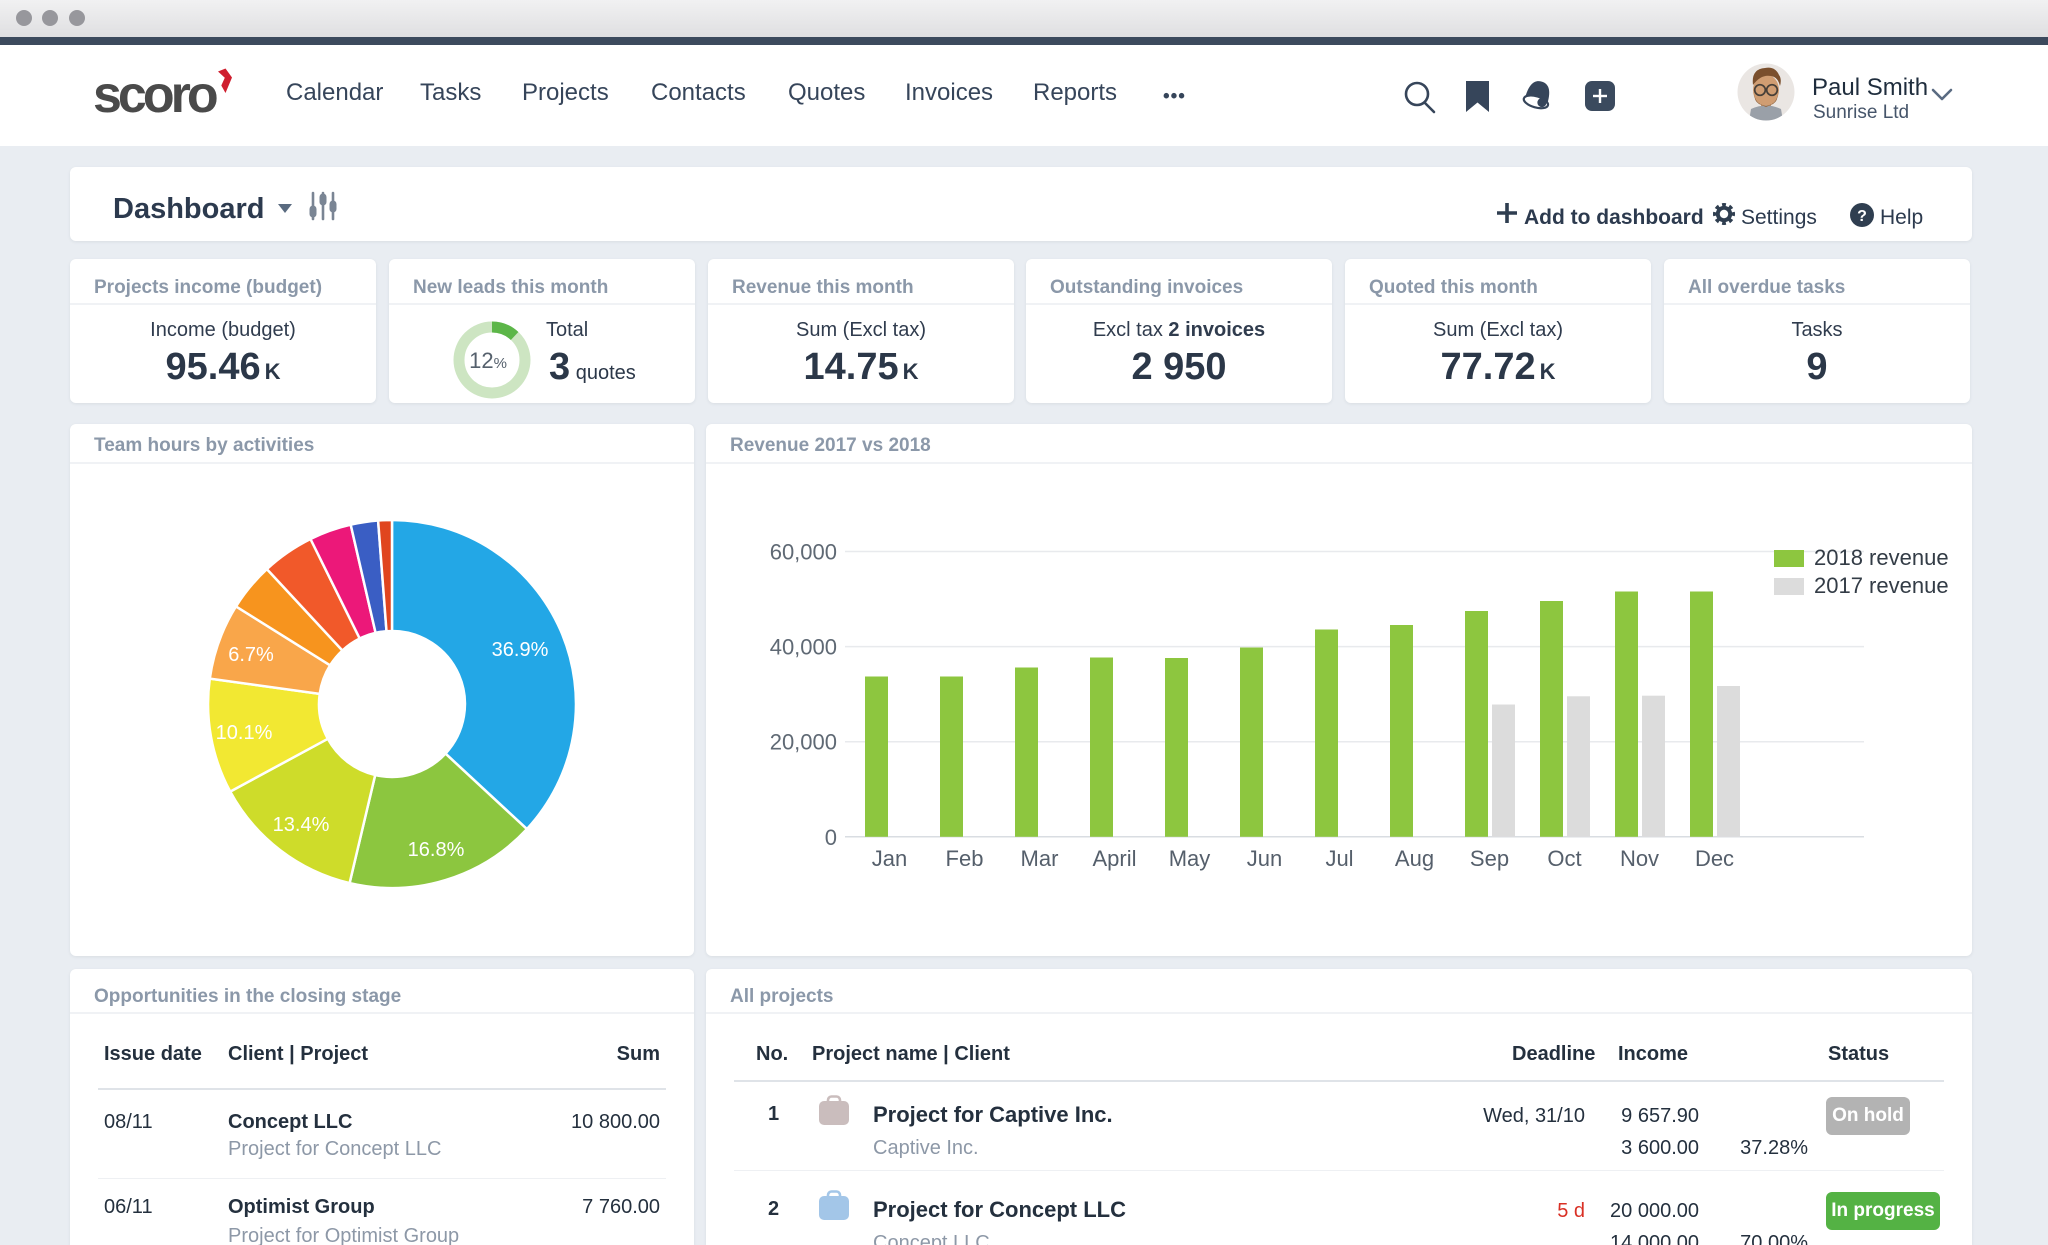 The image size is (2048, 1245). I want to click on svg-text: Dec, so click(1714, 858).